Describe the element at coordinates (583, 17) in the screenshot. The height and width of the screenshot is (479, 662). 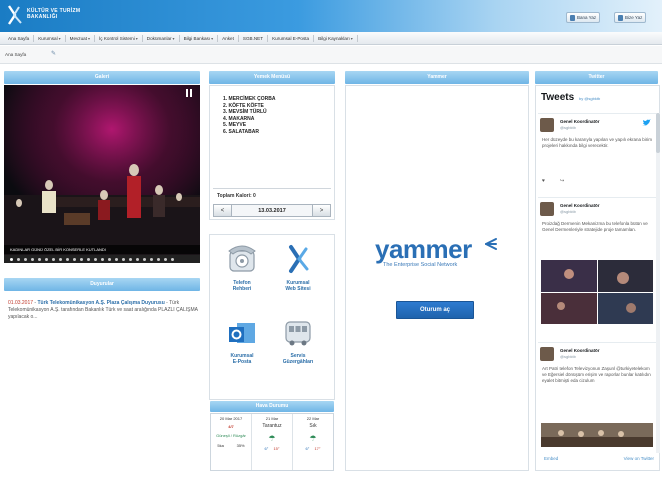
I see `bana-yaz-button: Bana Yaz` at that location.